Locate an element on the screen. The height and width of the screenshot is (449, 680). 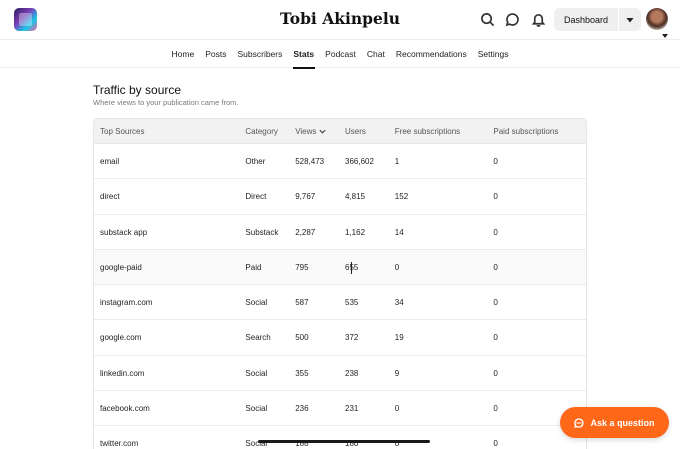
cell-category: Direct is located at coordinates (256, 197).